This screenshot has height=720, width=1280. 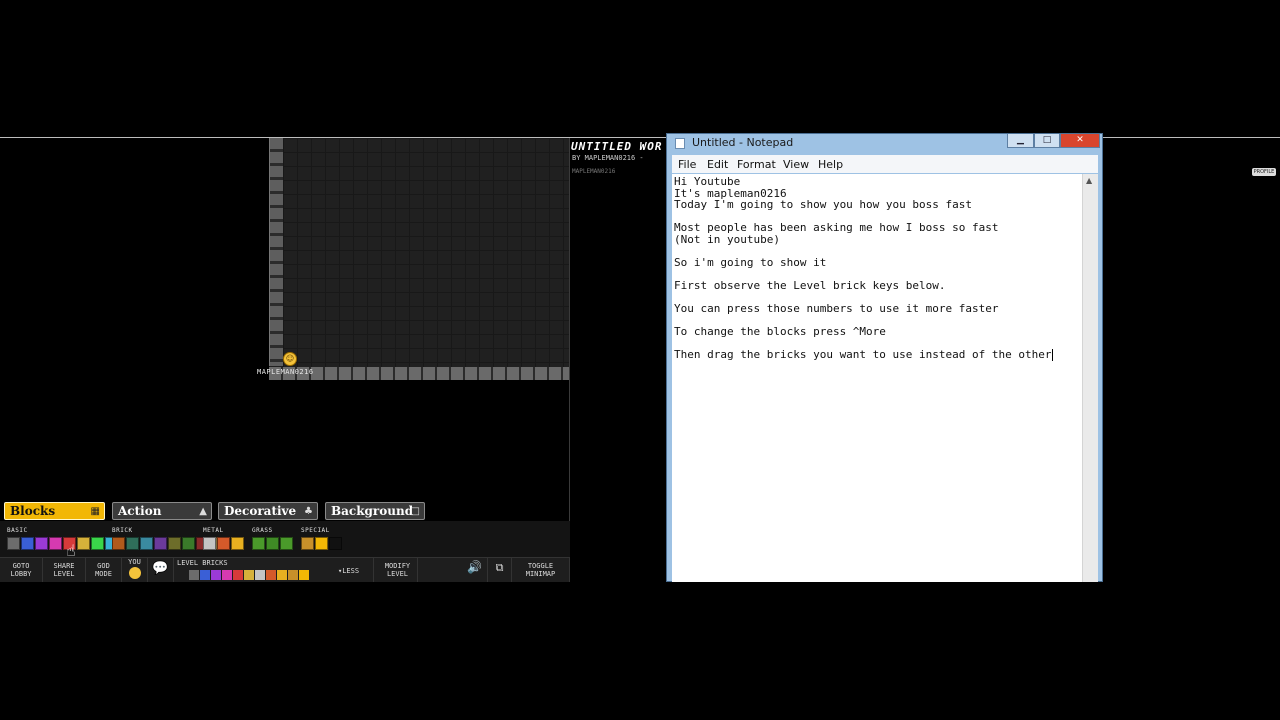 What do you see at coordinates (64, 566) in the screenshot?
I see `share-level-line1: SHARE` at bounding box center [64, 566].